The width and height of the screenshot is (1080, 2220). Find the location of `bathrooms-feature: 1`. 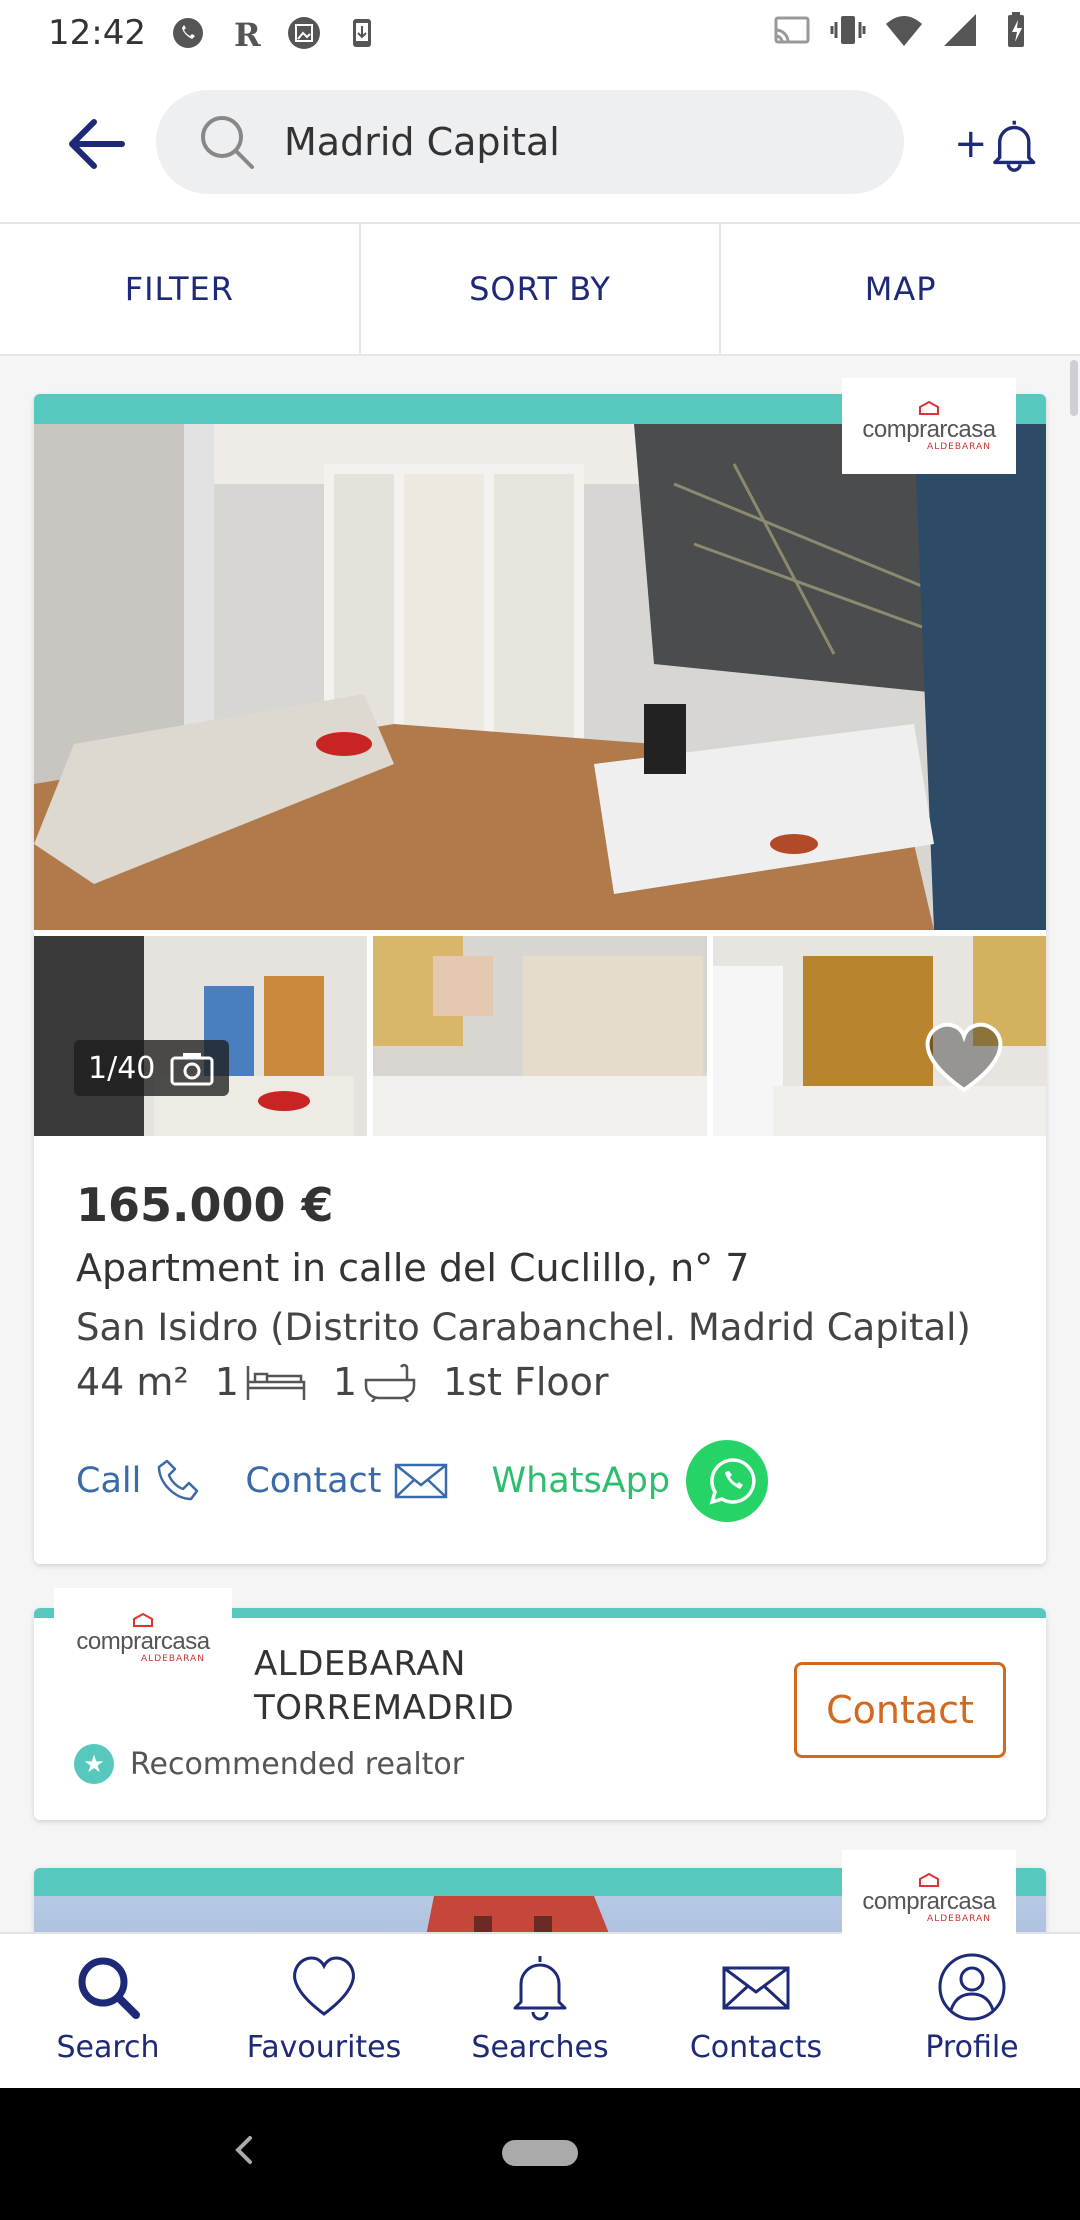

bathrooms-feature: 1 is located at coordinates (375, 1382).